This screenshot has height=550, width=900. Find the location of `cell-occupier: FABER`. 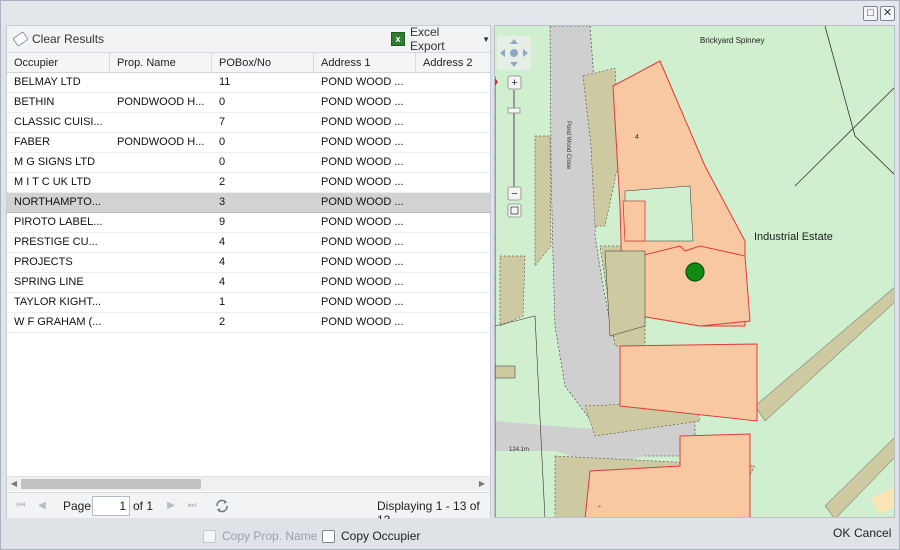

cell-occupier: FABER is located at coordinates (32, 142).